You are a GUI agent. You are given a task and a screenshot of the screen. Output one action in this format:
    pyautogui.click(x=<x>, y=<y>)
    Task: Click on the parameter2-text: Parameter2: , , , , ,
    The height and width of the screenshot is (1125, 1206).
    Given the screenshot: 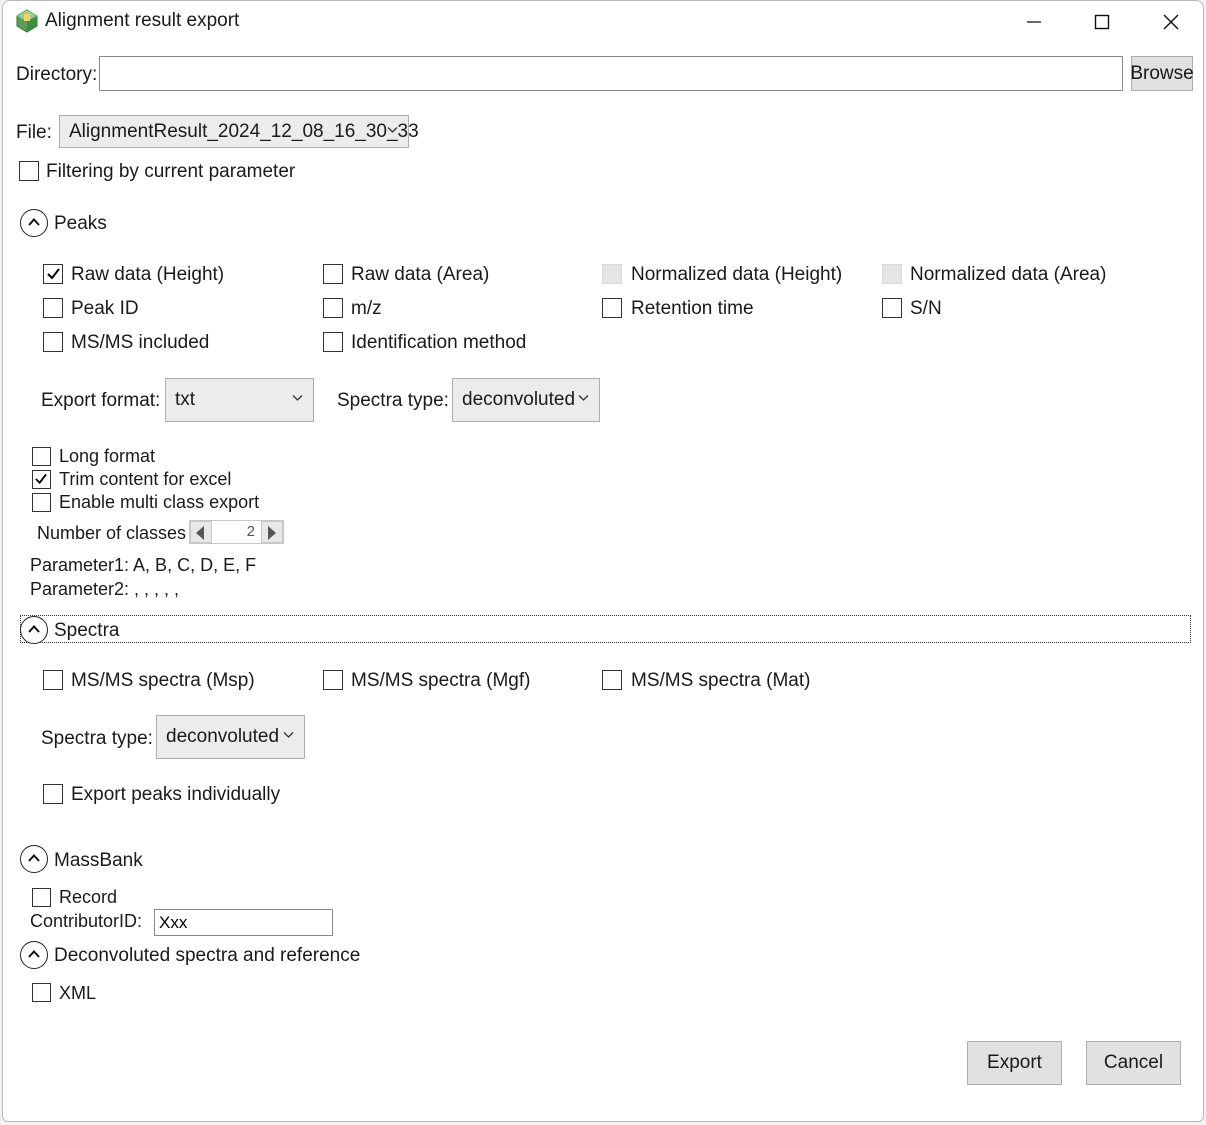 What is the action you would take?
    pyautogui.click(x=105, y=589)
    